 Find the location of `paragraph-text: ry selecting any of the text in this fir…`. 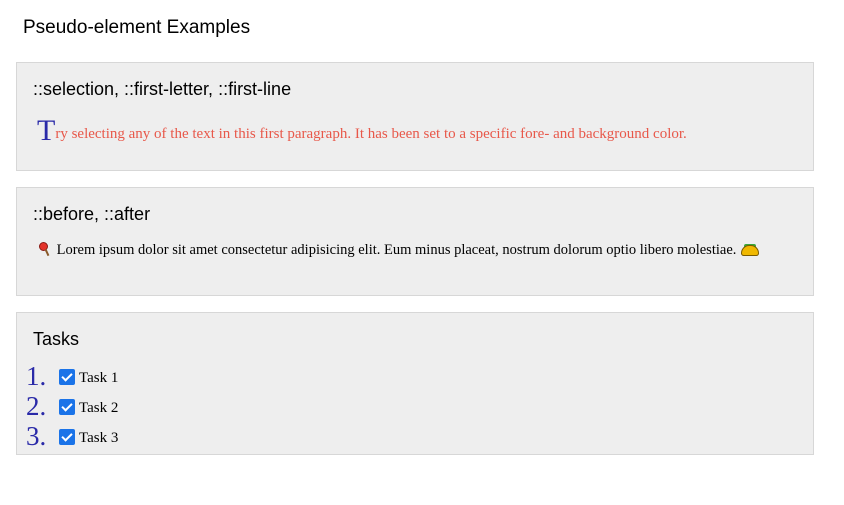

paragraph-text: ry selecting any of the text in this fir… is located at coordinates (371, 134).